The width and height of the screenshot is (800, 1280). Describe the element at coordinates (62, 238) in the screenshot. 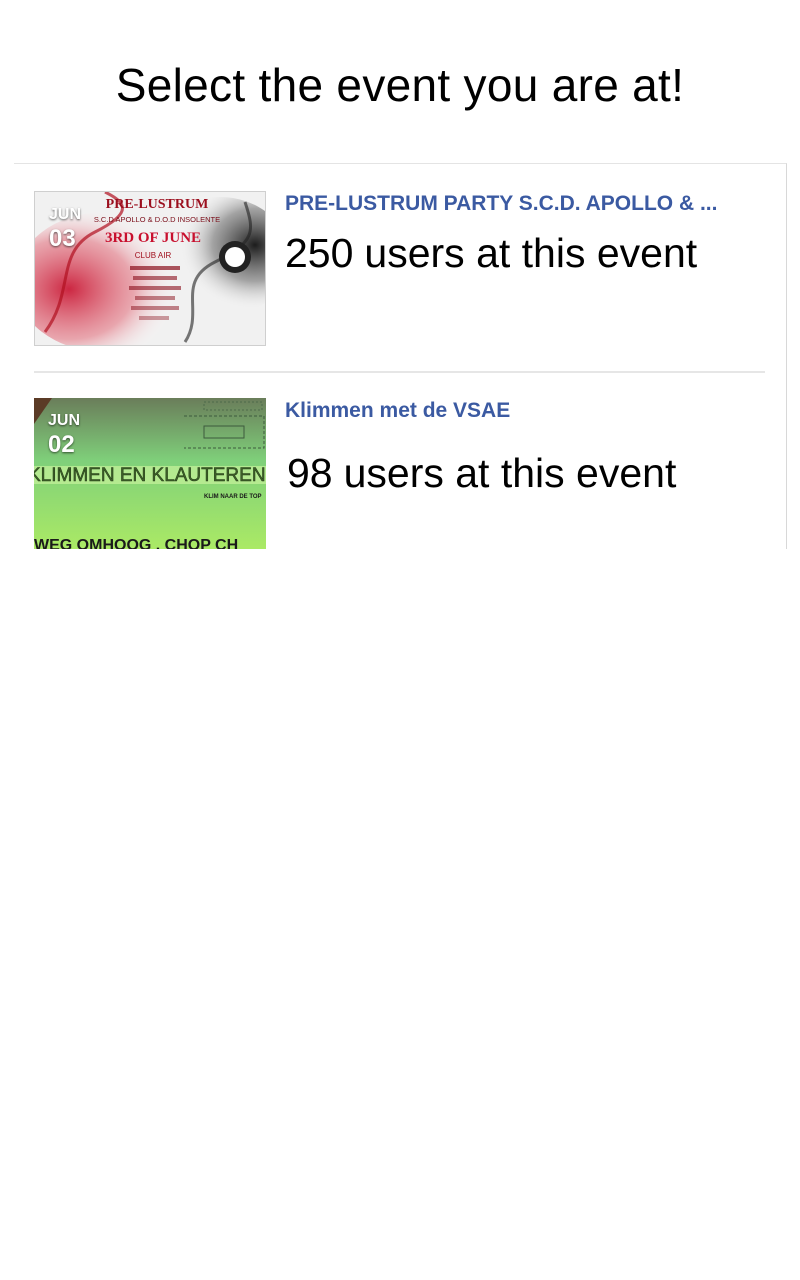

I see `date-day: 03` at that location.